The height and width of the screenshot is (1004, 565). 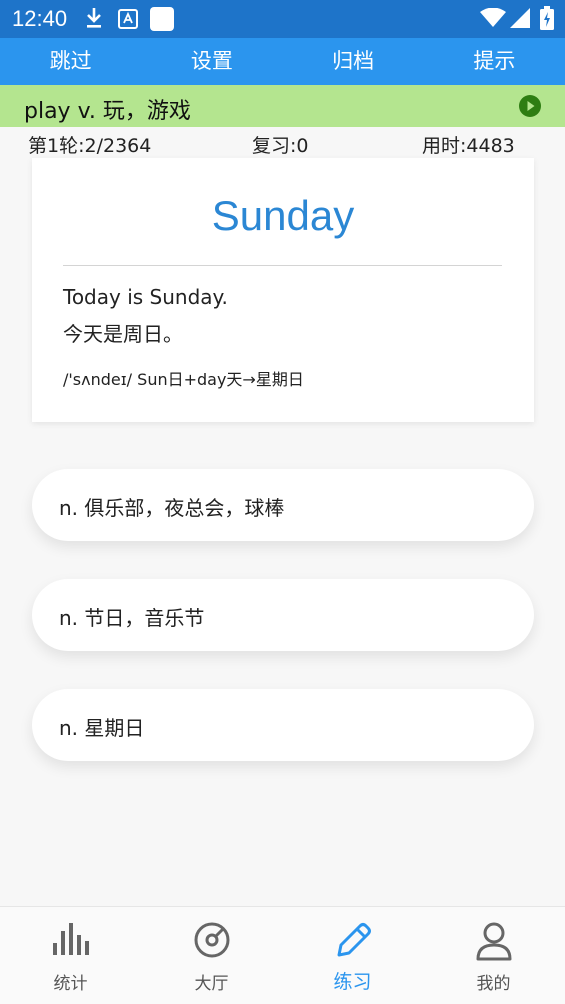 What do you see at coordinates (70, 939) in the screenshot?
I see `bar-chart-icon` at bounding box center [70, 939].